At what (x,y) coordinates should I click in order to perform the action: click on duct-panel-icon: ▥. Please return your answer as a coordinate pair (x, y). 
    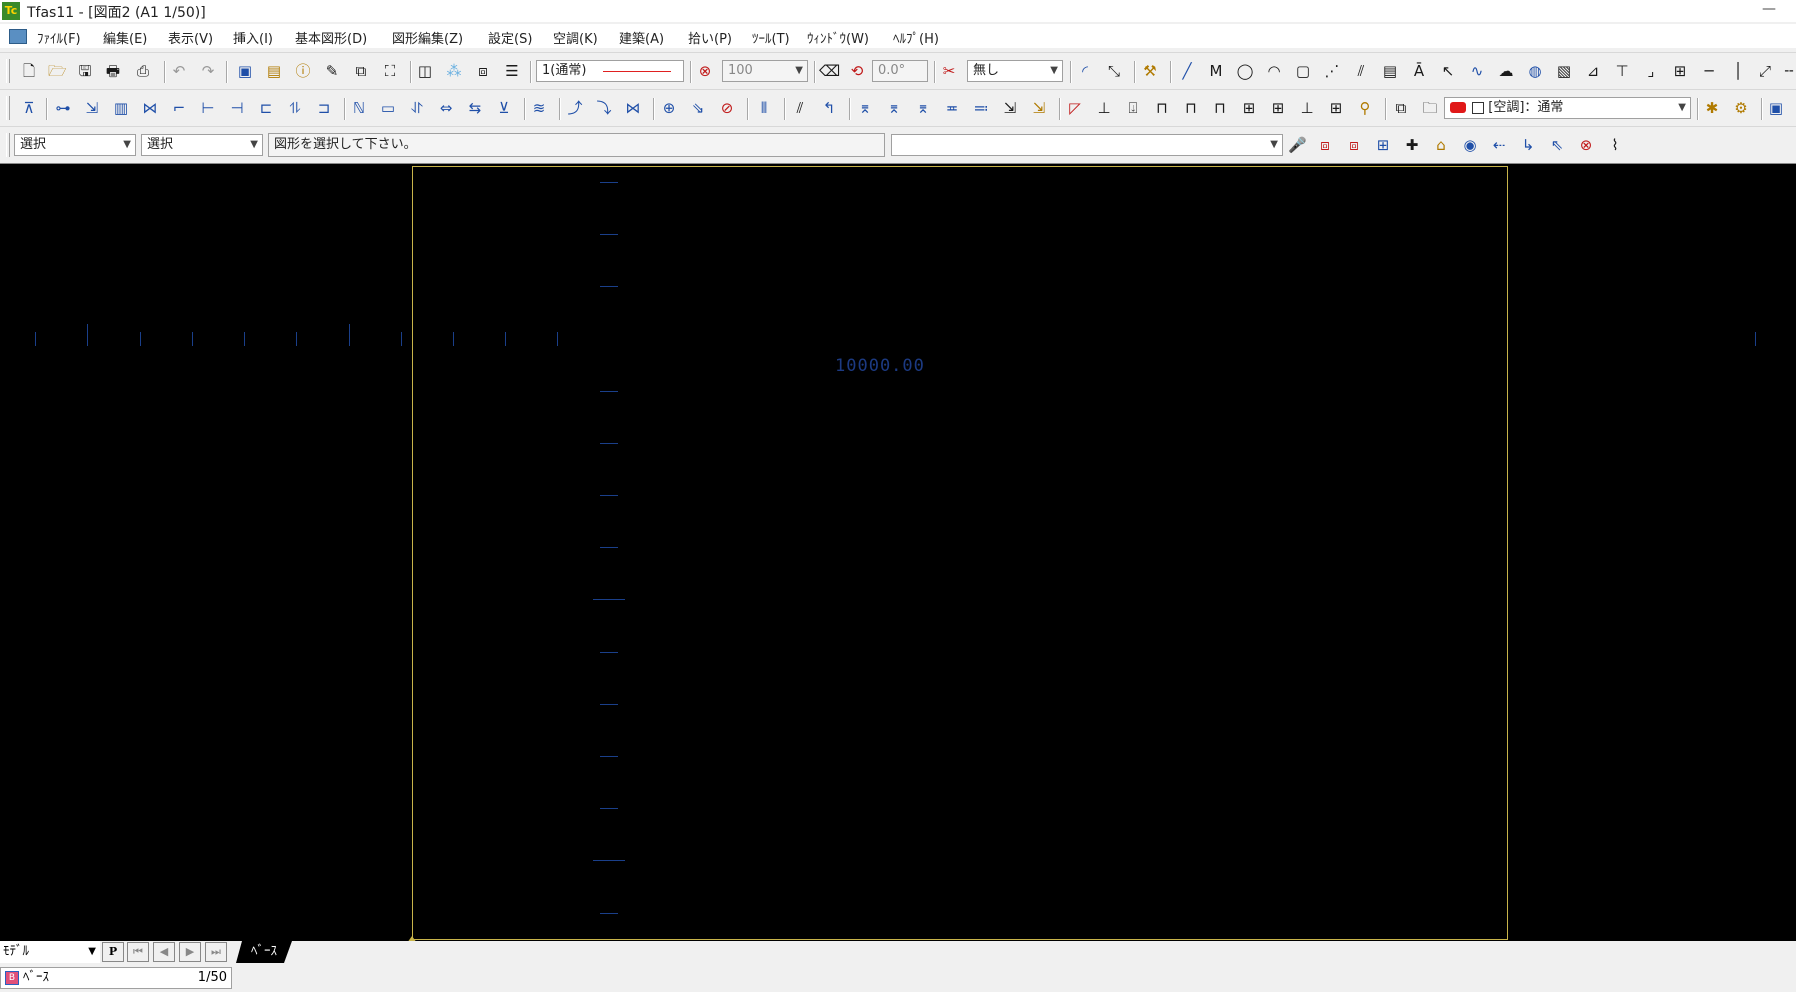
    Looking at the image, I should click on (121, 108).